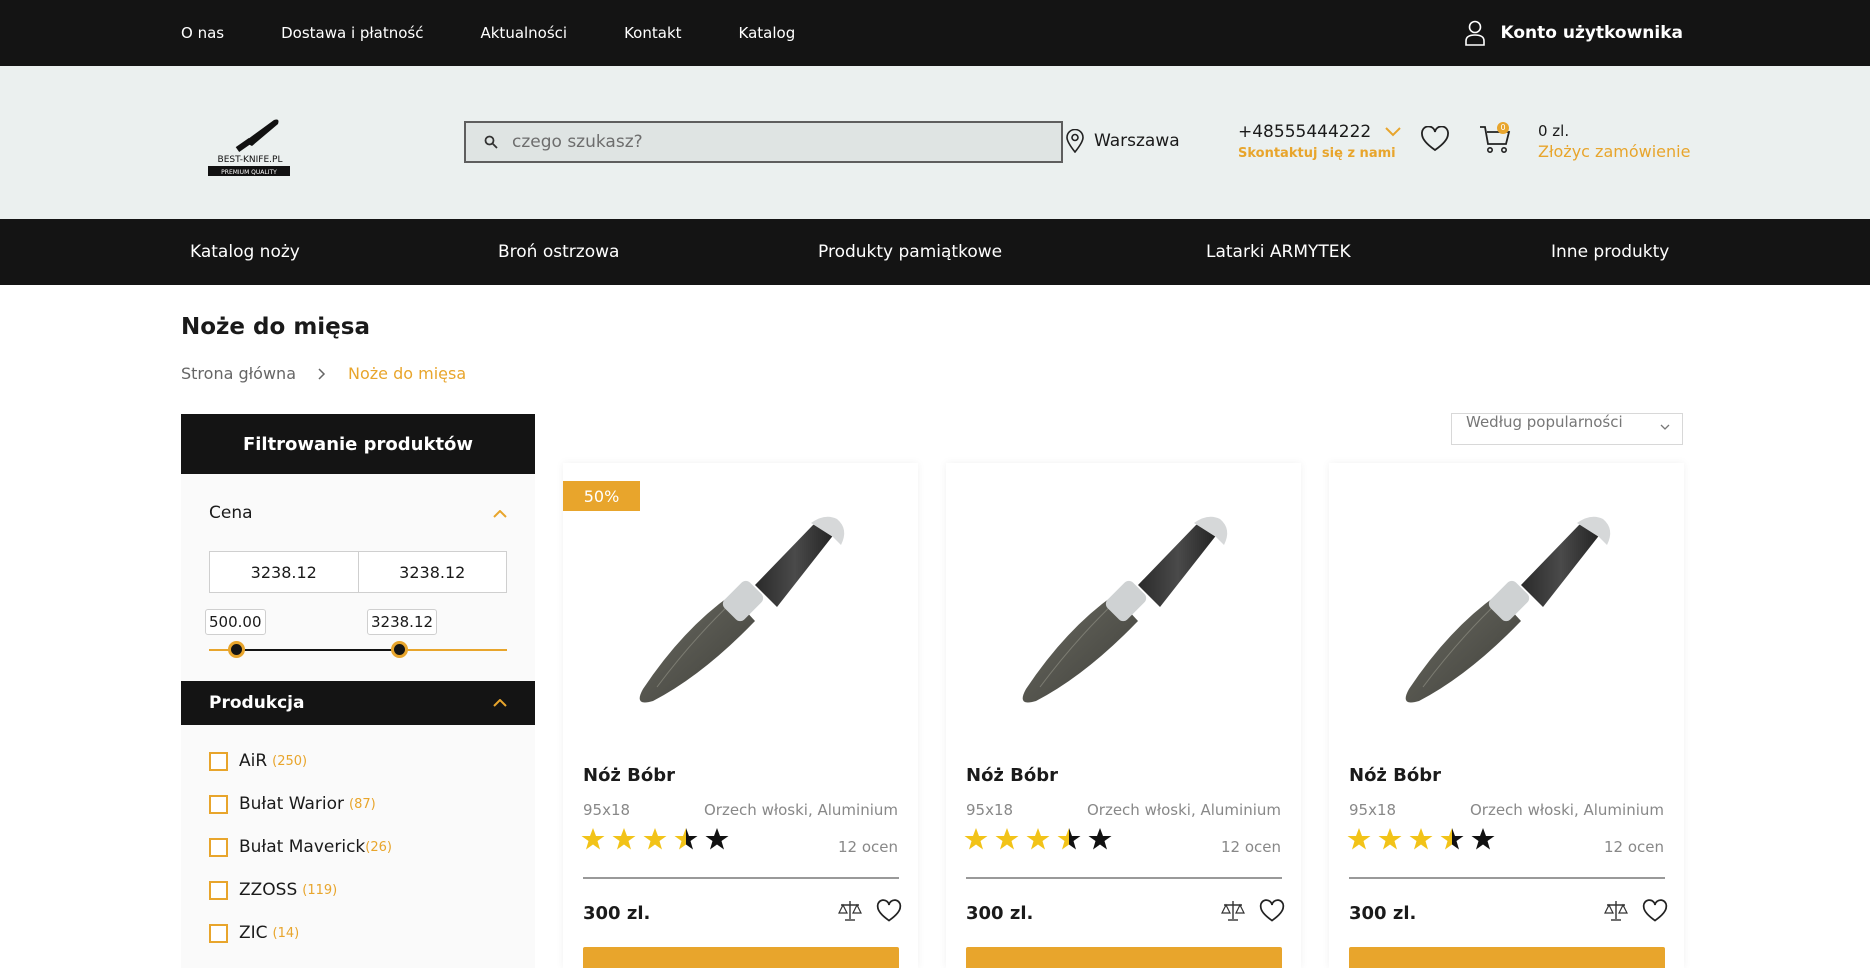 The height and width of the screenshot is (968, 1870). I want to click on category-blades: Broń ostrzowa, so click(558, 252).